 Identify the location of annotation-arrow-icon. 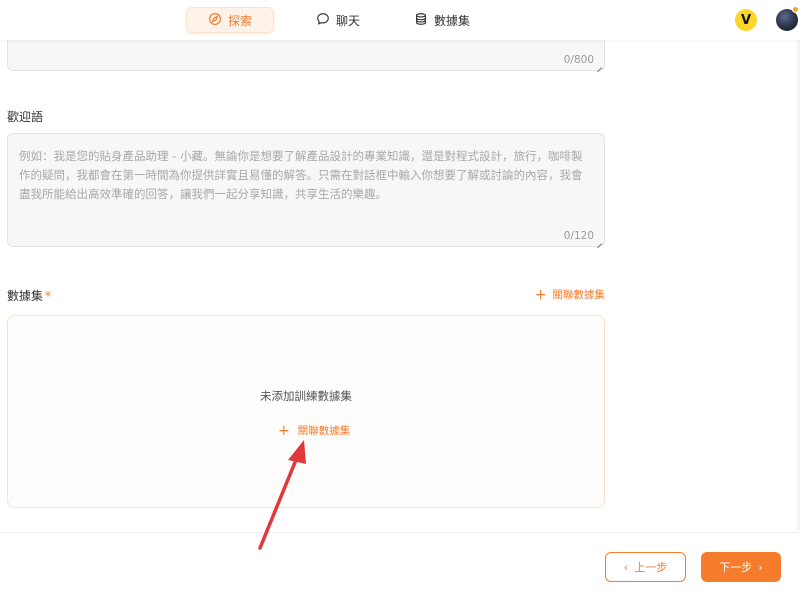
(282, 495).